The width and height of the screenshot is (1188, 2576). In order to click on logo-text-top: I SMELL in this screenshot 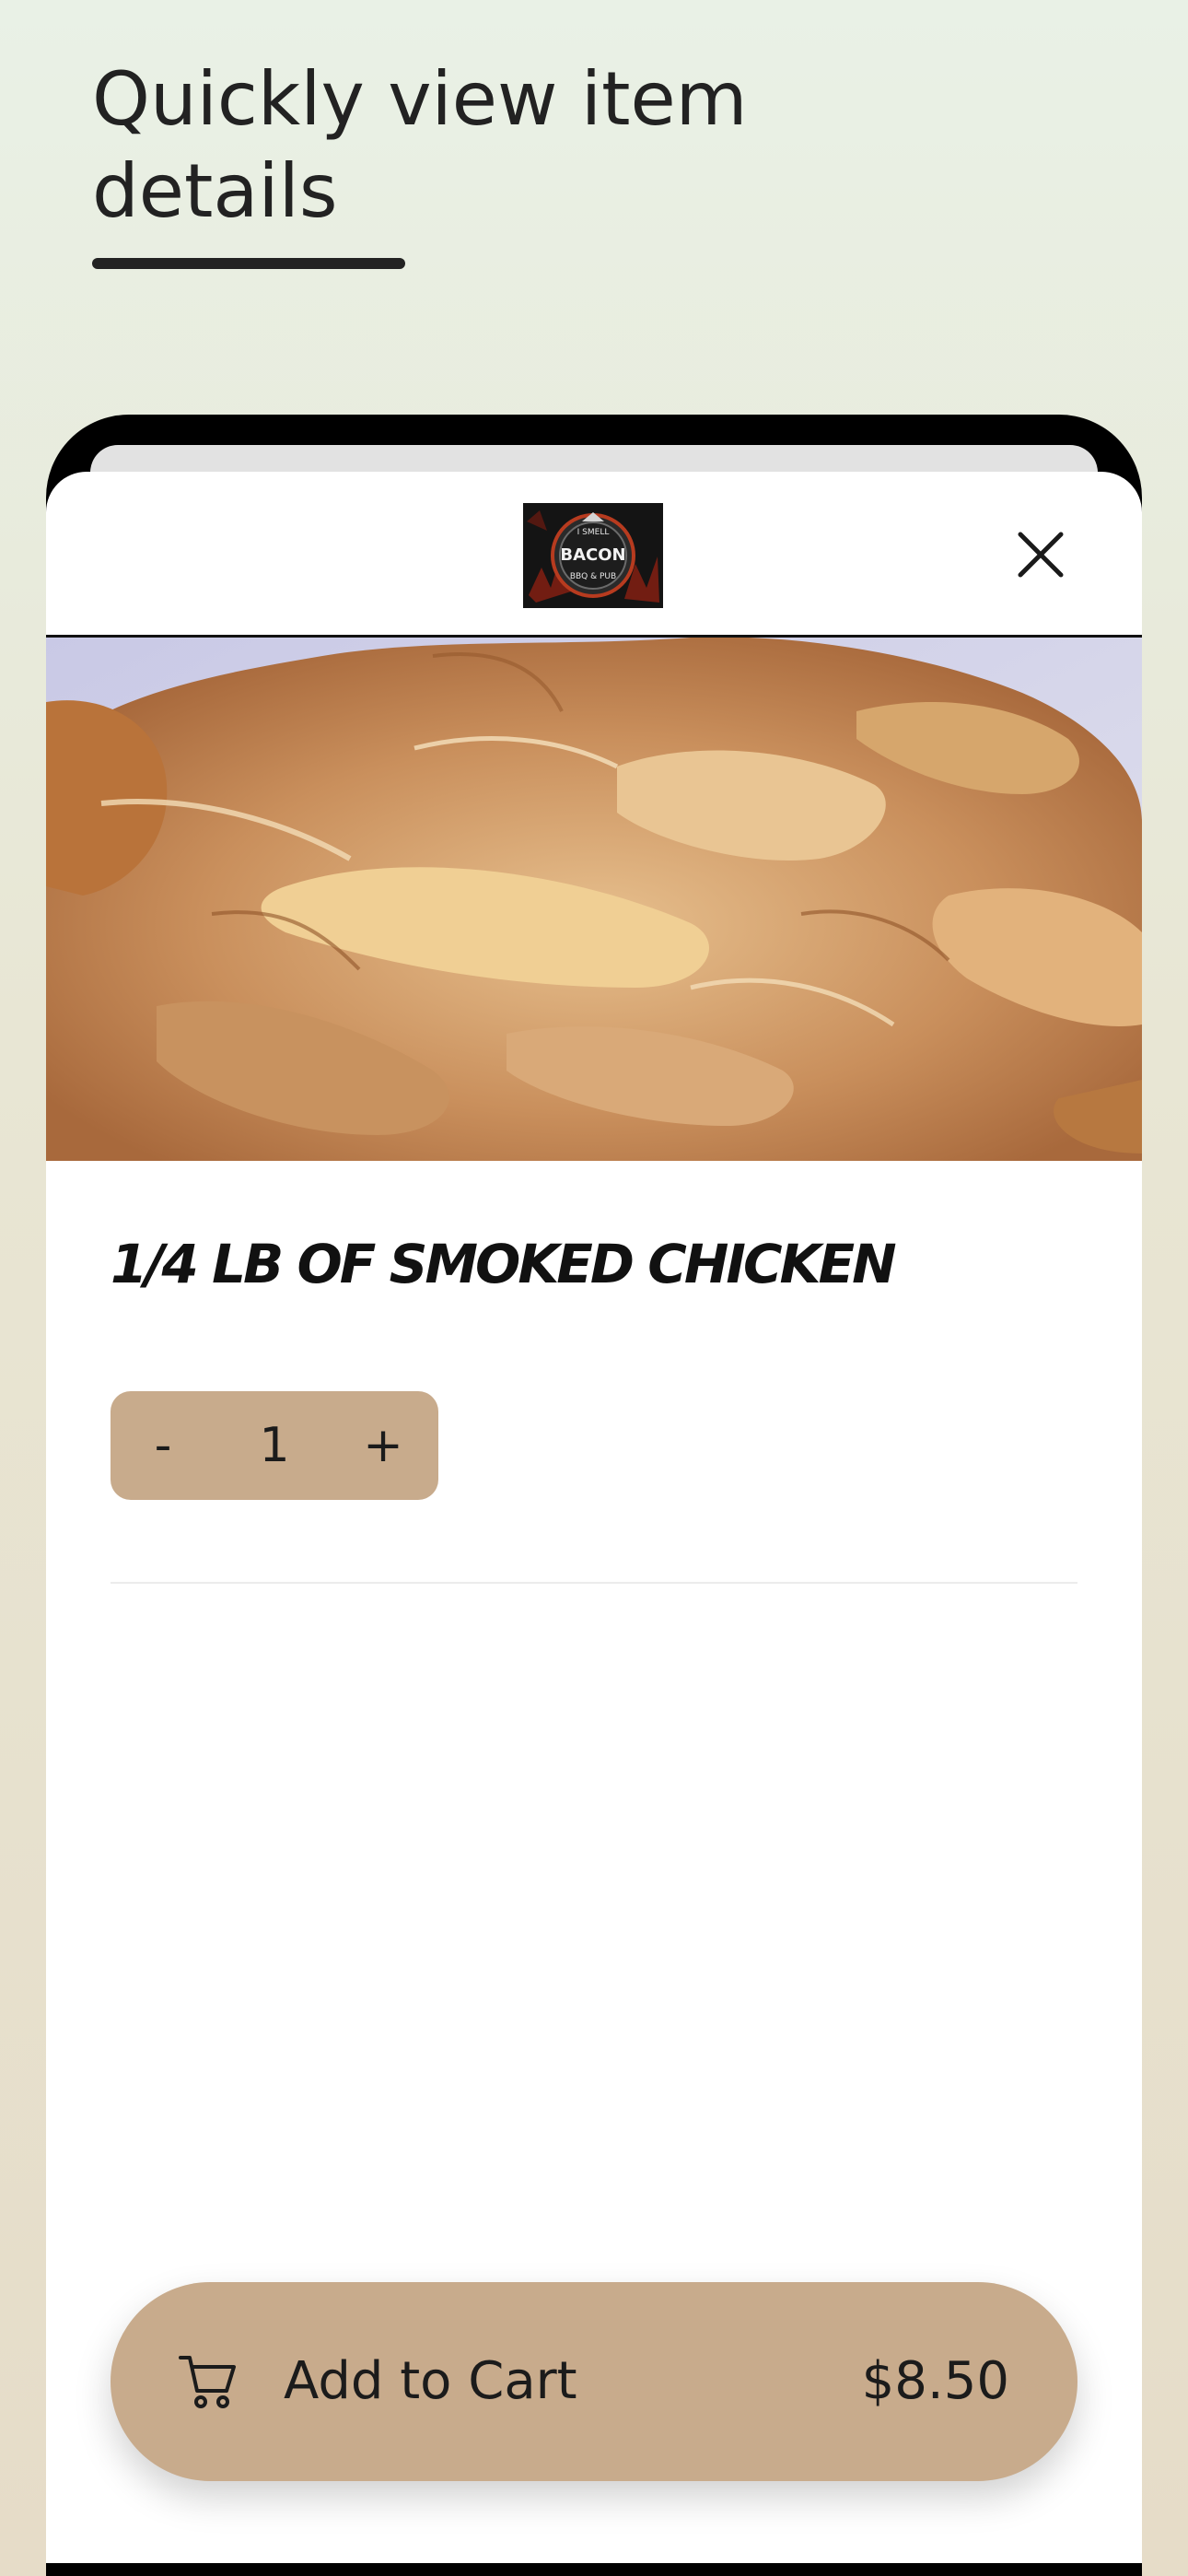, I will do `click(593, 532)`.